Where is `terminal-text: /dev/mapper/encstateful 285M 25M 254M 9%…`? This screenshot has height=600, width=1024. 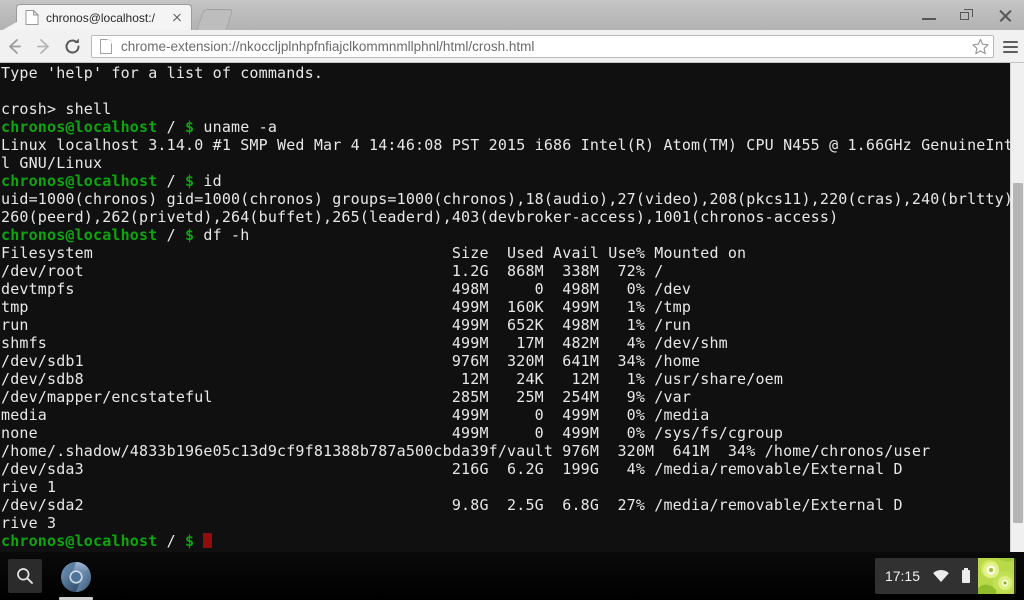 terminal-text: /dev/mapper/encstateful 285M 25M 254M 9%… is located at coordinates (346, 397).